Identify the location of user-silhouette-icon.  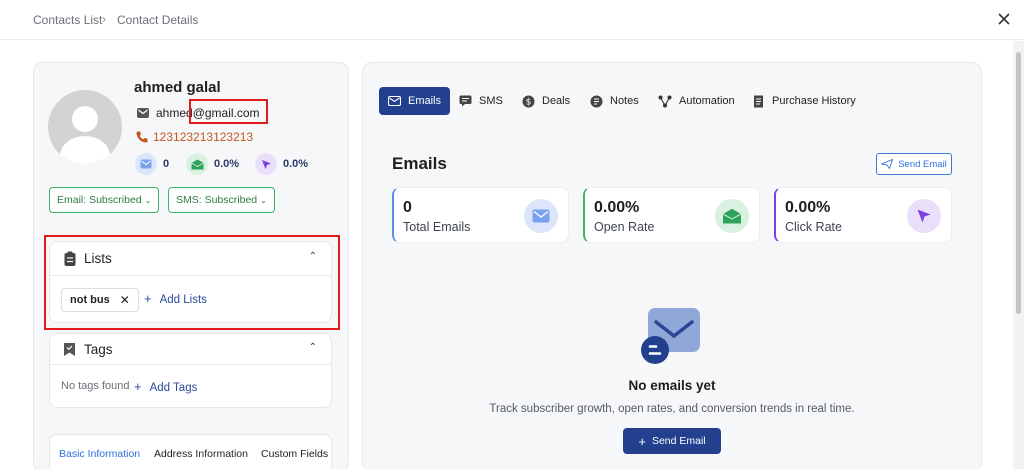
(85, 135).